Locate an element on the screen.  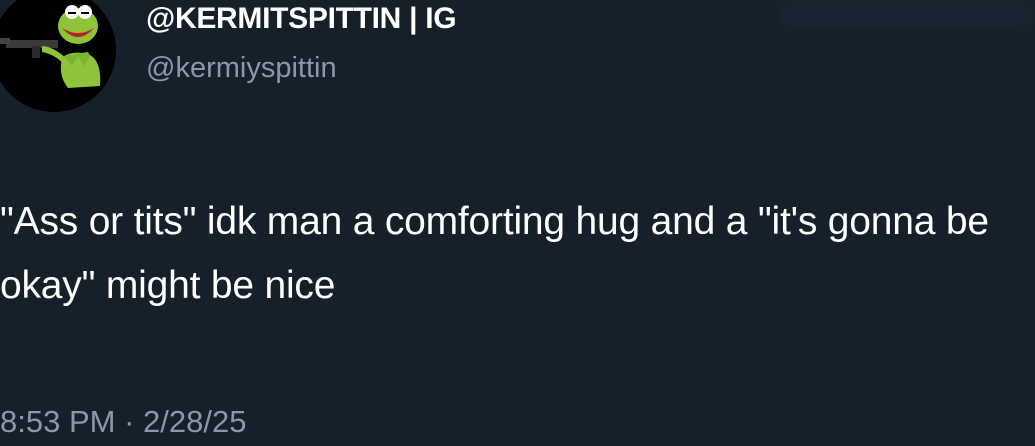
blurred-region is located at coordinates (907, 14).